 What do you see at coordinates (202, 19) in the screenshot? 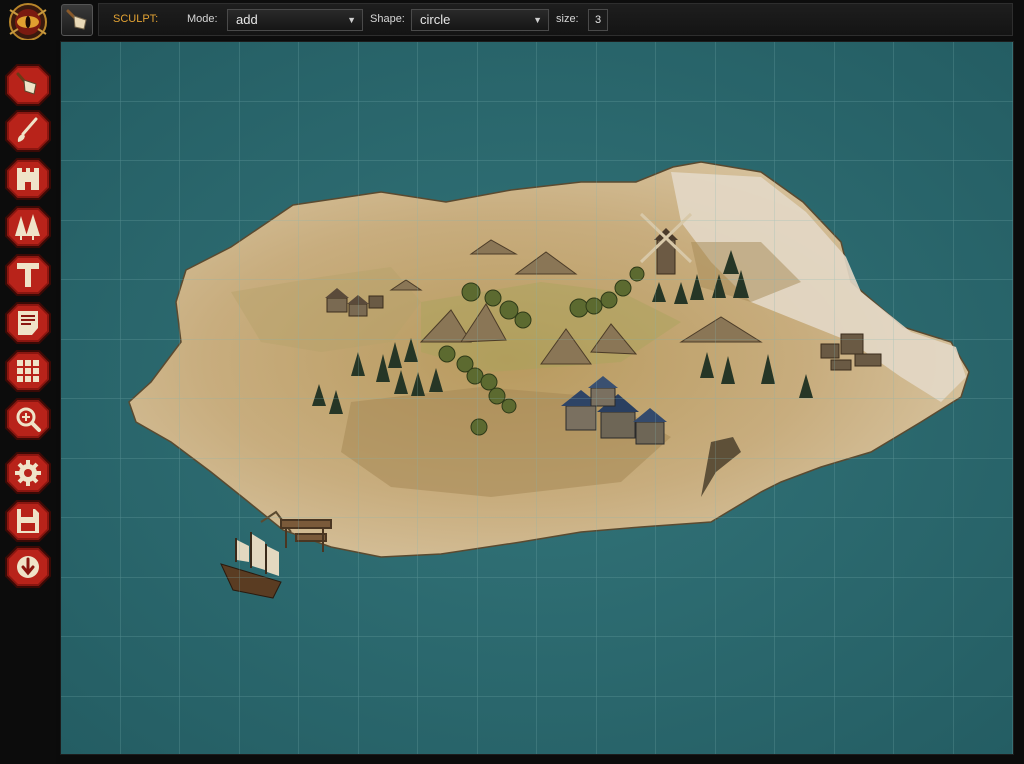
I see `mode-label: Mode:` at bounding box center [202, 19].